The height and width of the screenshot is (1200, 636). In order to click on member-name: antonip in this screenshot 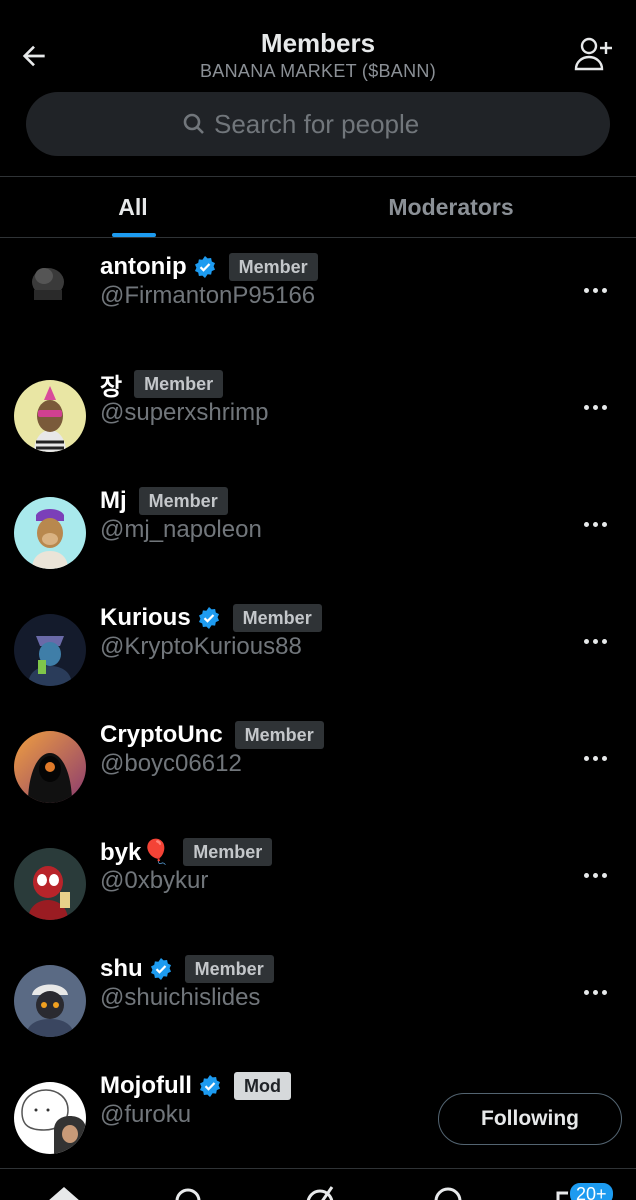, I will do `click(143, 266)`.